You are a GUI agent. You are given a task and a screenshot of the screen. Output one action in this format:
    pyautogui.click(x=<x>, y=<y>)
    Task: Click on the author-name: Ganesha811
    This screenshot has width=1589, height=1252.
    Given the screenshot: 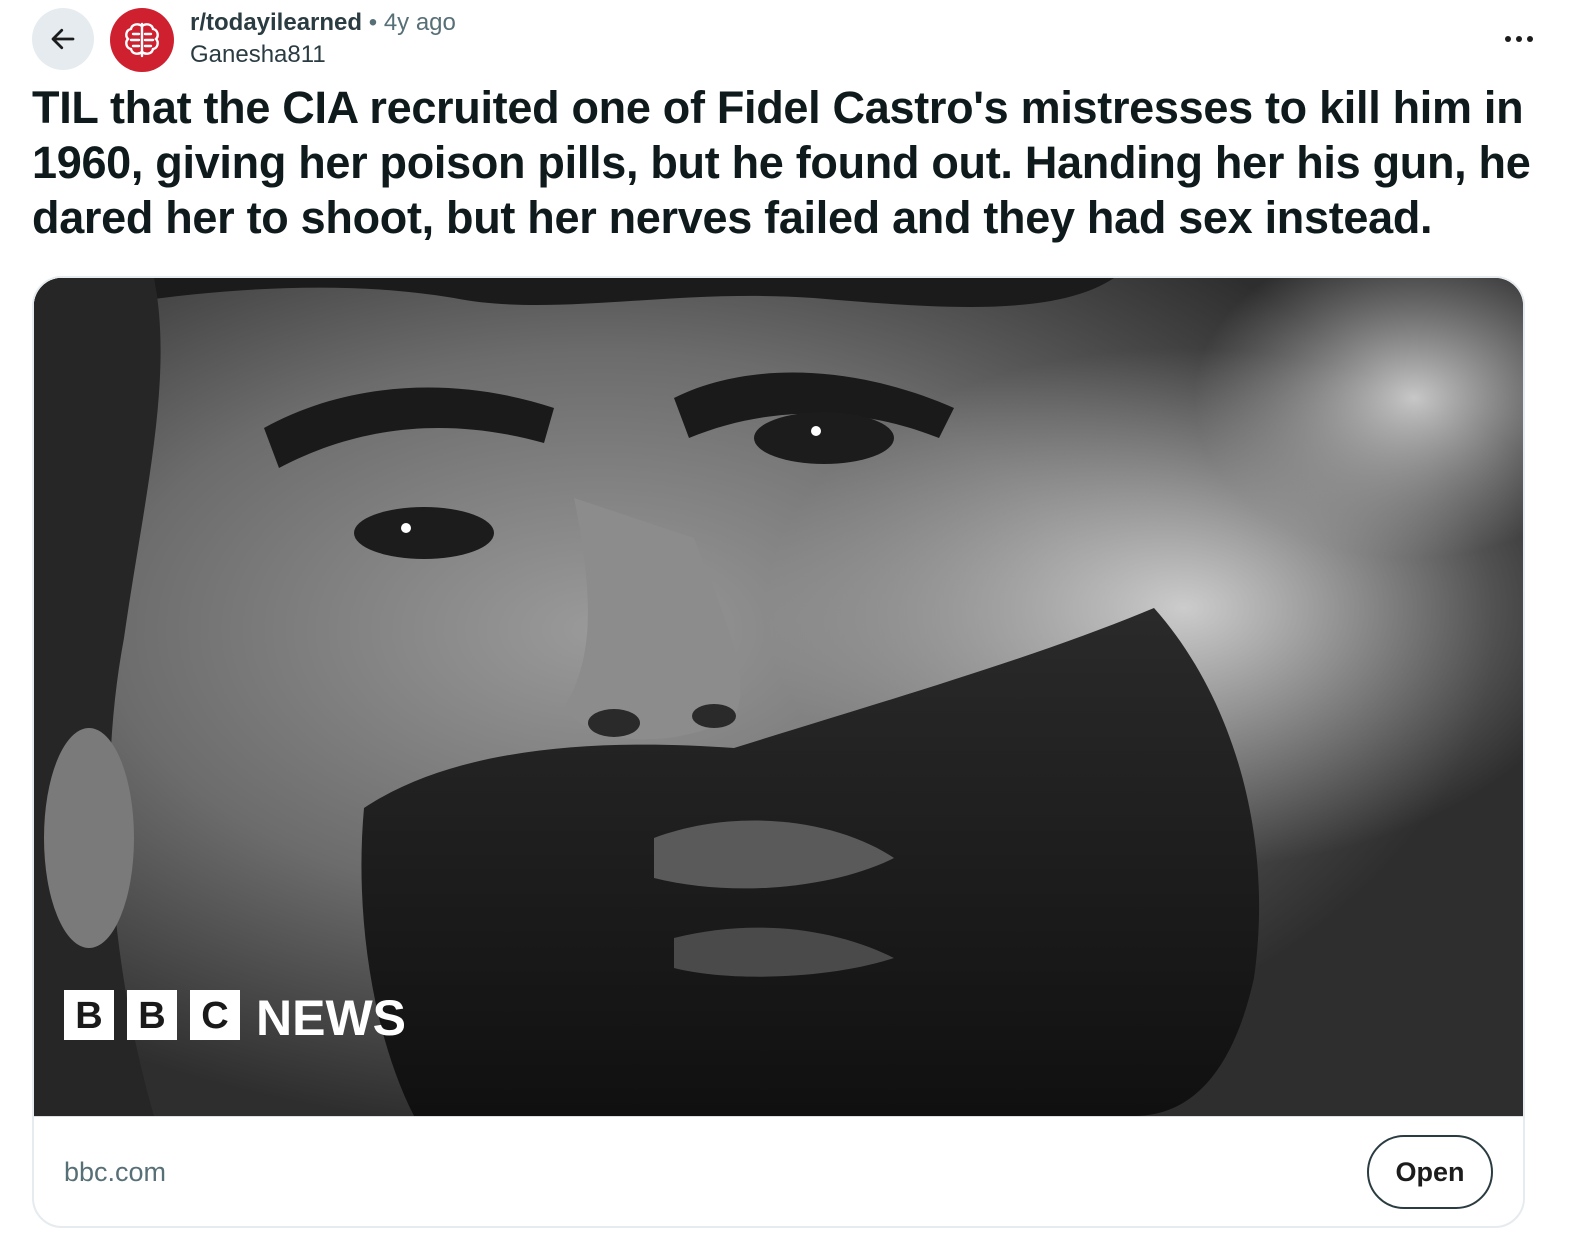 What is the action you would take?
    pyautogui.click(x=323, y=55)
    